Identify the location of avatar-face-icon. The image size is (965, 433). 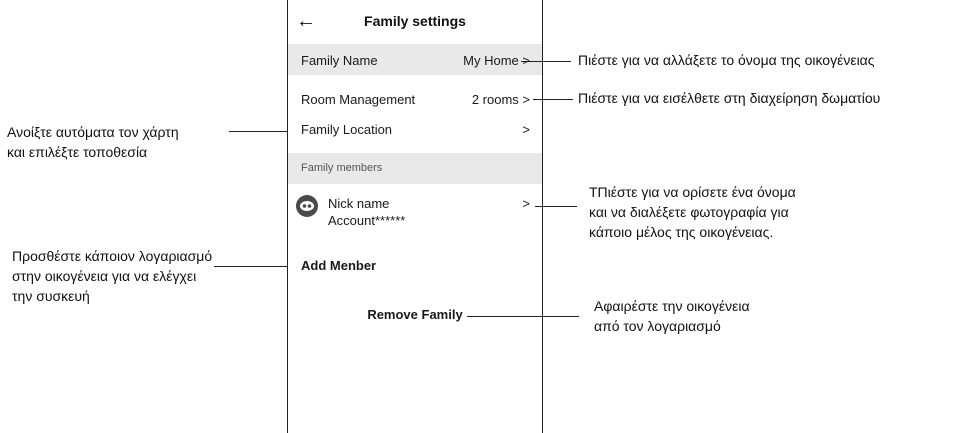
(307, 206).